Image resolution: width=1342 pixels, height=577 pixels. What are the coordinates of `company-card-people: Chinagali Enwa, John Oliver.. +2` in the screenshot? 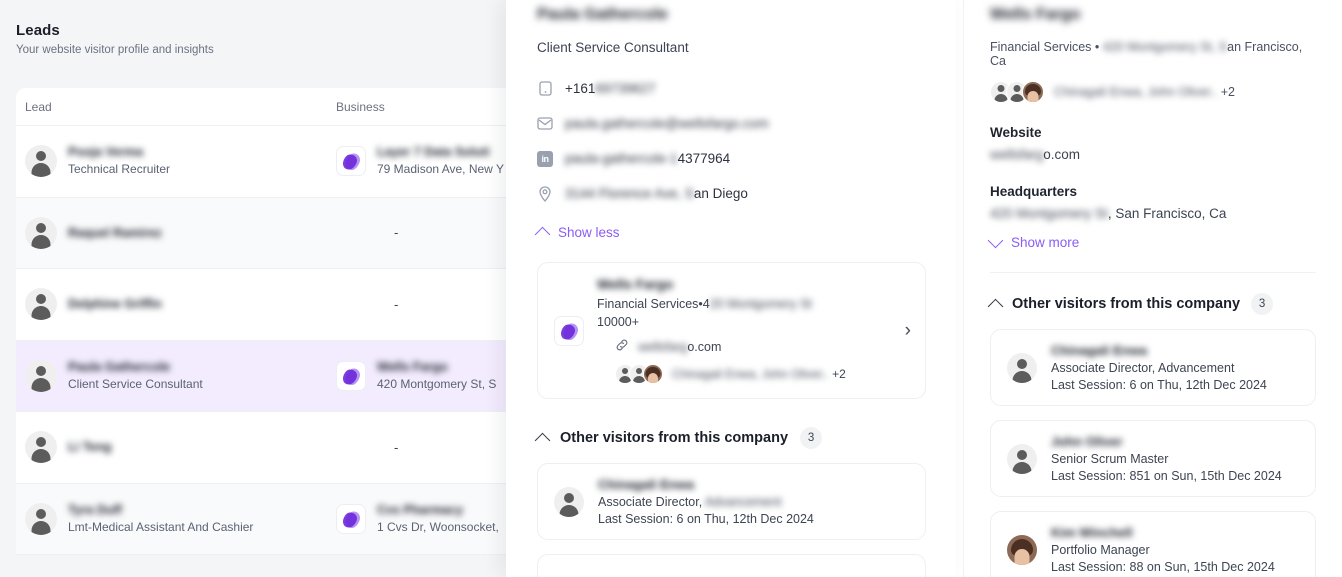 It's located at (741, 374).